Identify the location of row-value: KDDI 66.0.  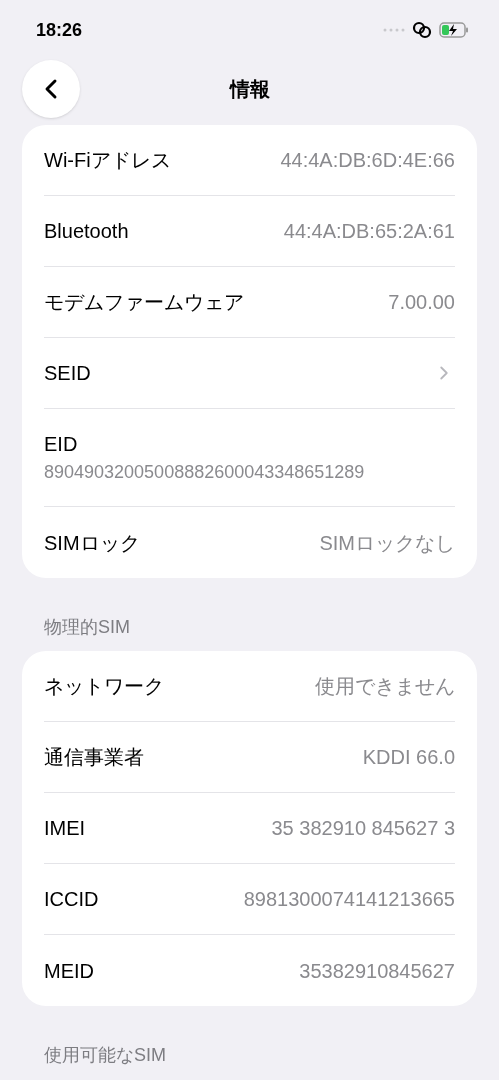
(408, 757).